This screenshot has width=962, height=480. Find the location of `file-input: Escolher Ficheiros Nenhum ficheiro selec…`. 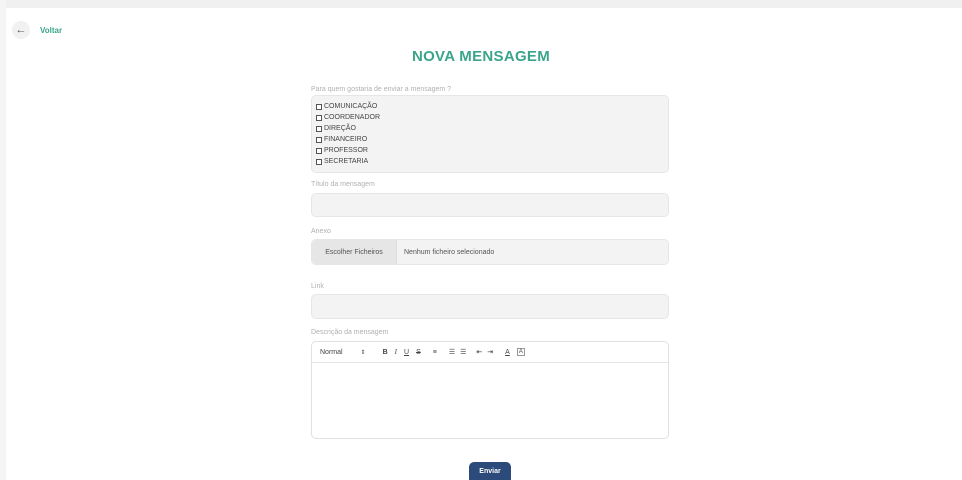

file-input: Escolher Ficheiros Nenhum ficheiro selec… is located at coordinates (490, 252).